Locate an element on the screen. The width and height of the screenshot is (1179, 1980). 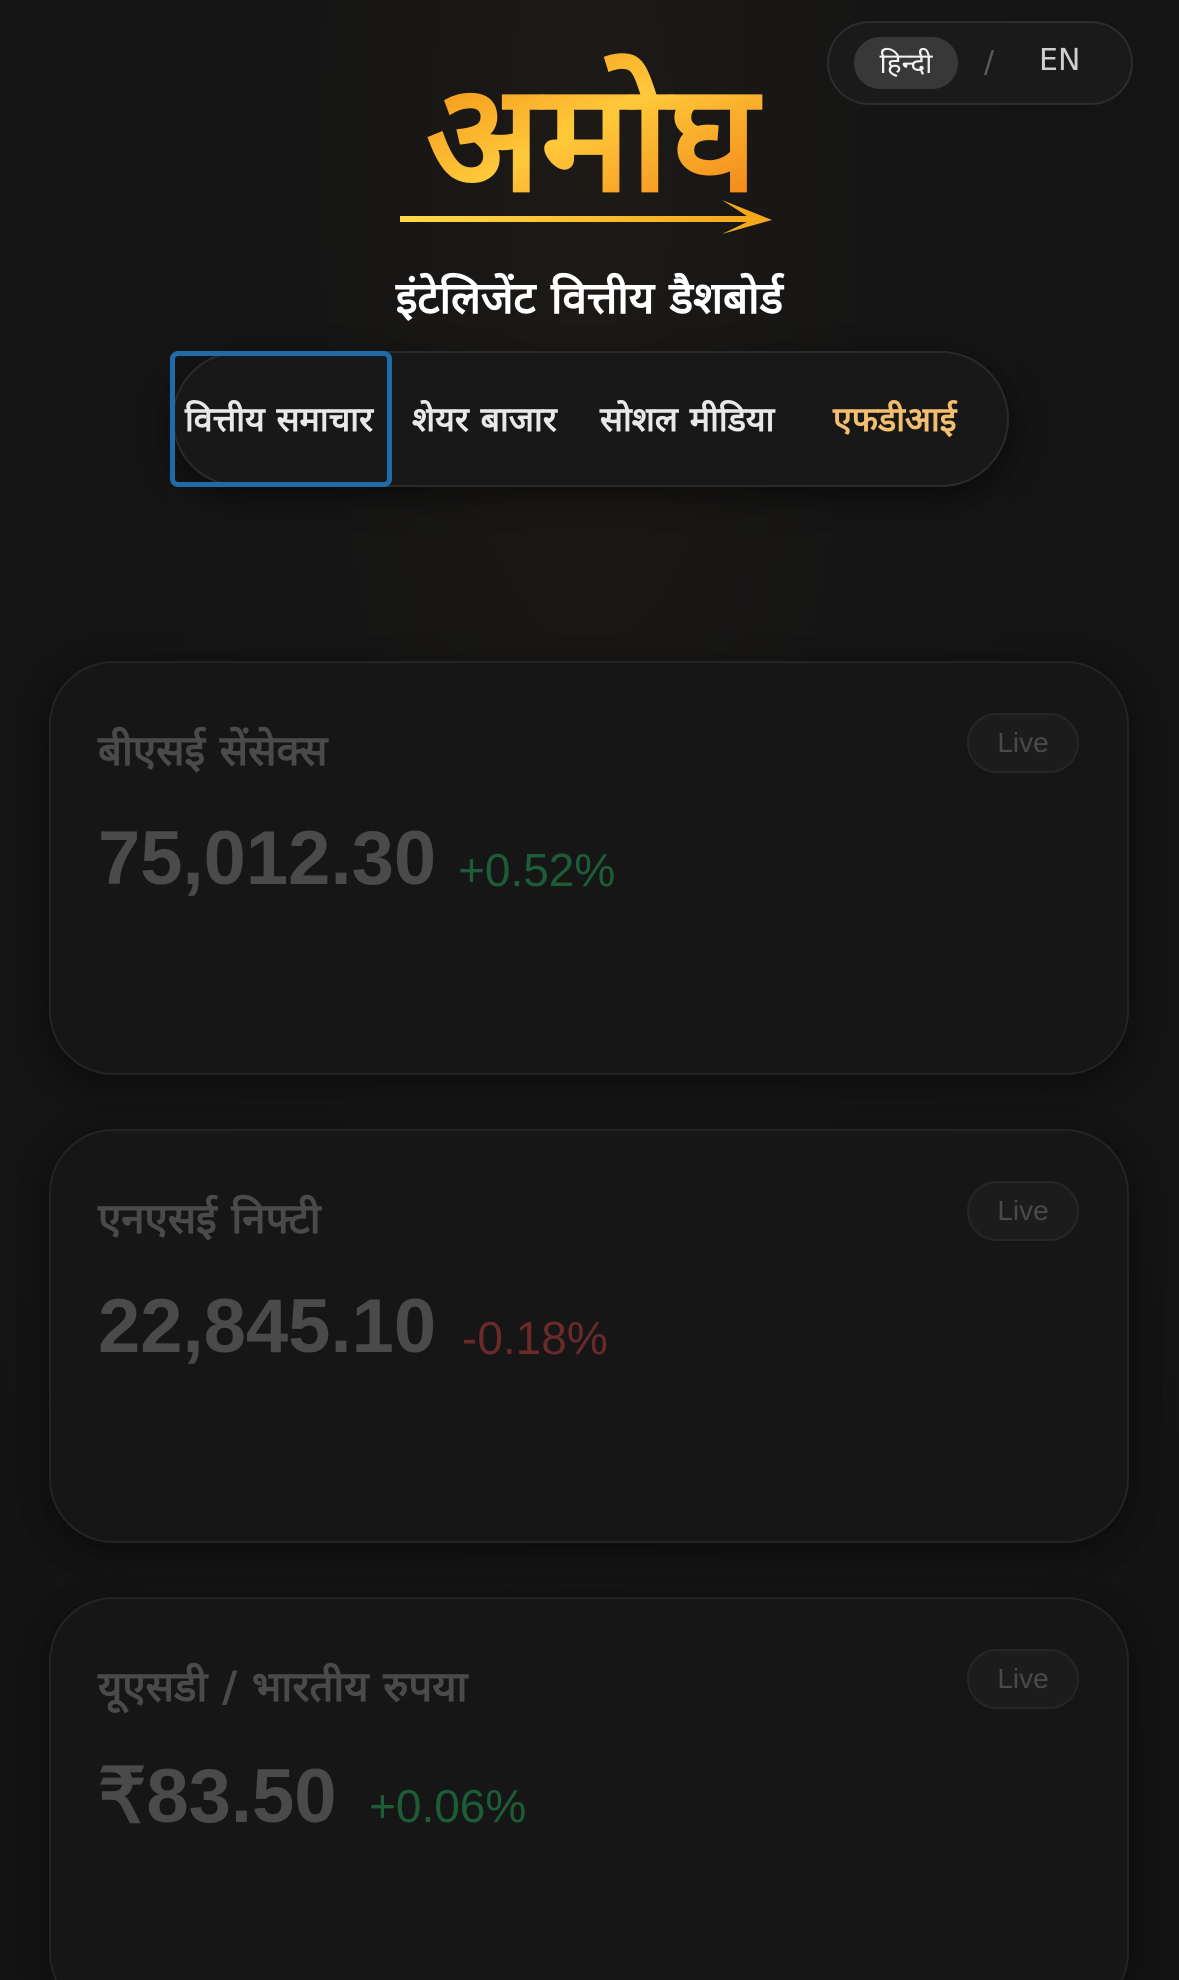
tab-social-media: सोशल मीडिया is located at coordinates (687, 418).